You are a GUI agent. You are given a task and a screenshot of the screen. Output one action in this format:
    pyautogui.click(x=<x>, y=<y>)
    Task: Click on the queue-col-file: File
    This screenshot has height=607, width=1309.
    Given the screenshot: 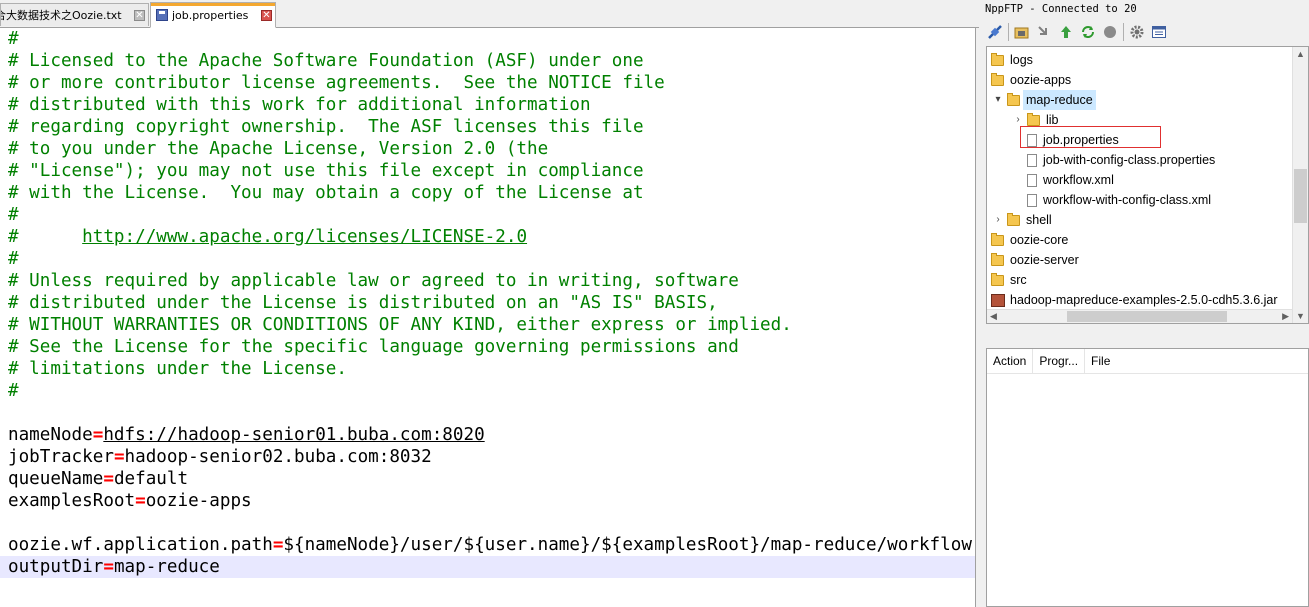 What is the action you would take?
    pyautogui.click(x=1100, y=361)
    